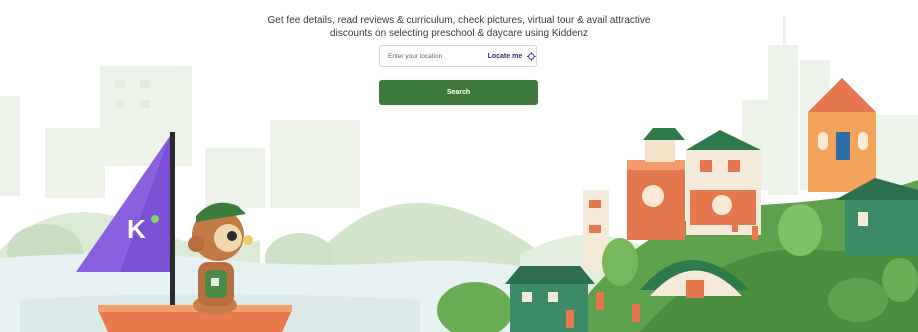  I want to click on locate-crosshair-icon, so click(531, 56).